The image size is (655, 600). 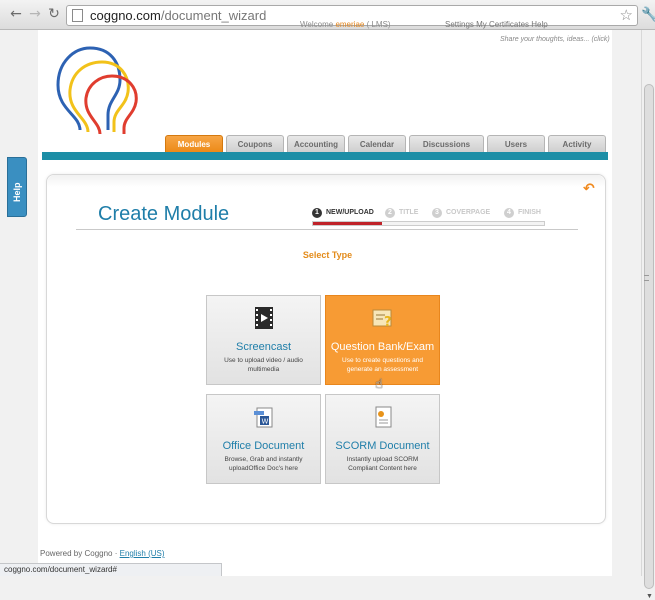 I want to click on reload-icon: ↻, so click(x=54, y=14).